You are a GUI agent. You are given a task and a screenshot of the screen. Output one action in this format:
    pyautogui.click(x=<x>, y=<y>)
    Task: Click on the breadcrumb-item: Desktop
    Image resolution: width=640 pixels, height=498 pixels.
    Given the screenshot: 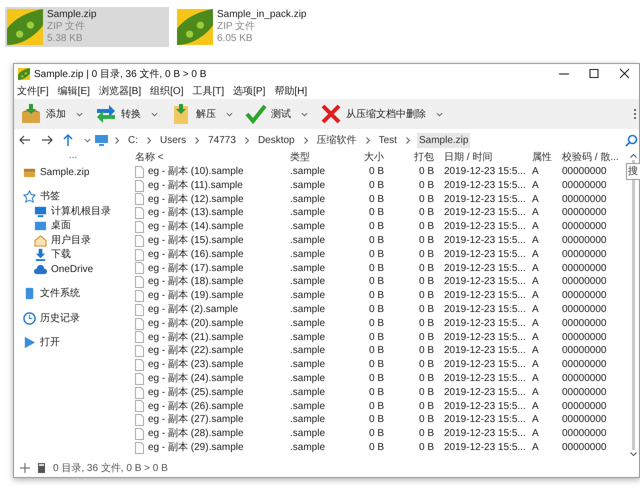 What is the action you would take?
    pyautogui.click(x=276, y=140)
    